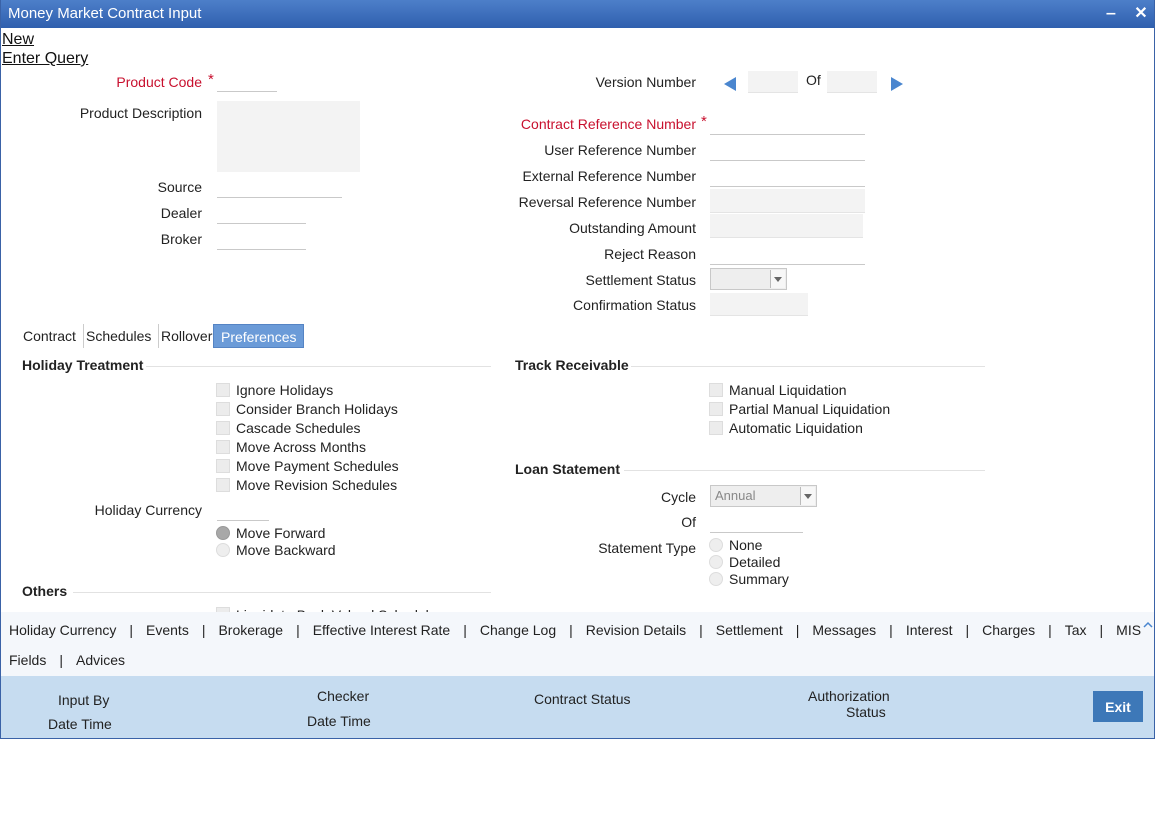 The width and height of the screenshot is (1156, 836). Describe the element at coordinates (50, 336) in the screenshot. I see `tab-contract: Contract` at that location.